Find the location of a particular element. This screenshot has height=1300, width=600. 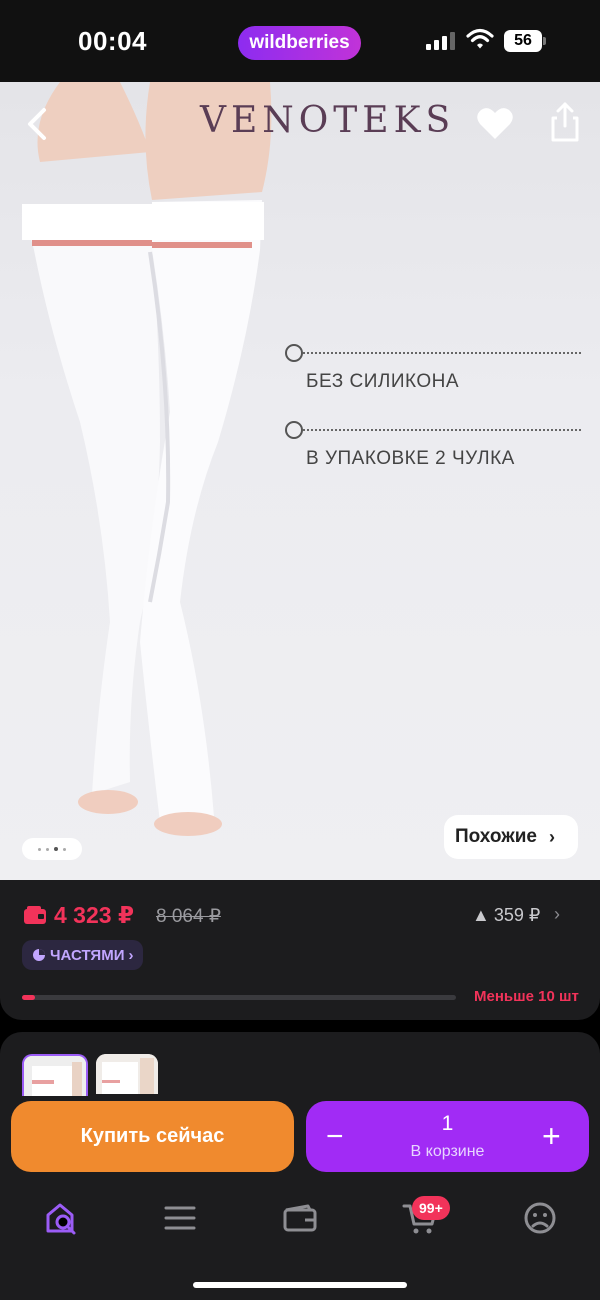

similar-label: Похожие is located at coordinates (496, 836).